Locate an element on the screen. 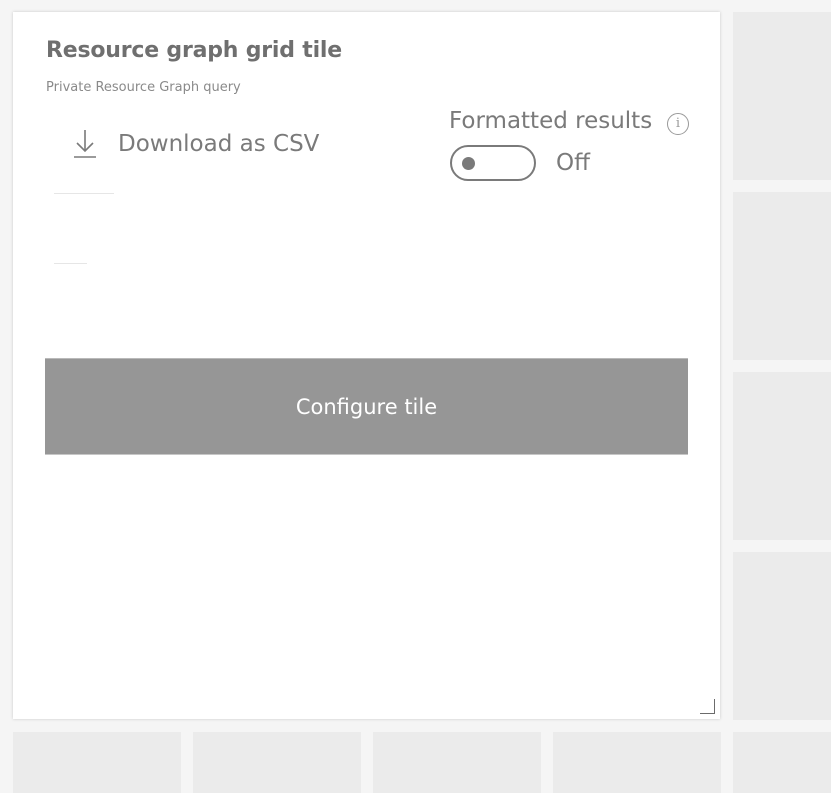 The image size is (831, 793). info-icon: i is located at coordinates (678, 124).